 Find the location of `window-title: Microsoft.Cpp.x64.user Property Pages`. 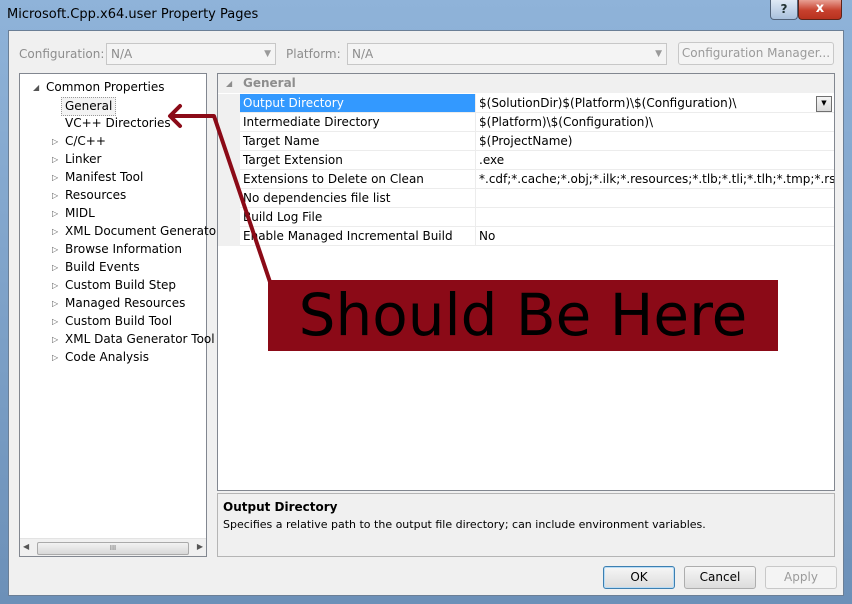

window-title: Microsoft.Cpp.x64.user Property Pages is located at coordinates (133, 14).